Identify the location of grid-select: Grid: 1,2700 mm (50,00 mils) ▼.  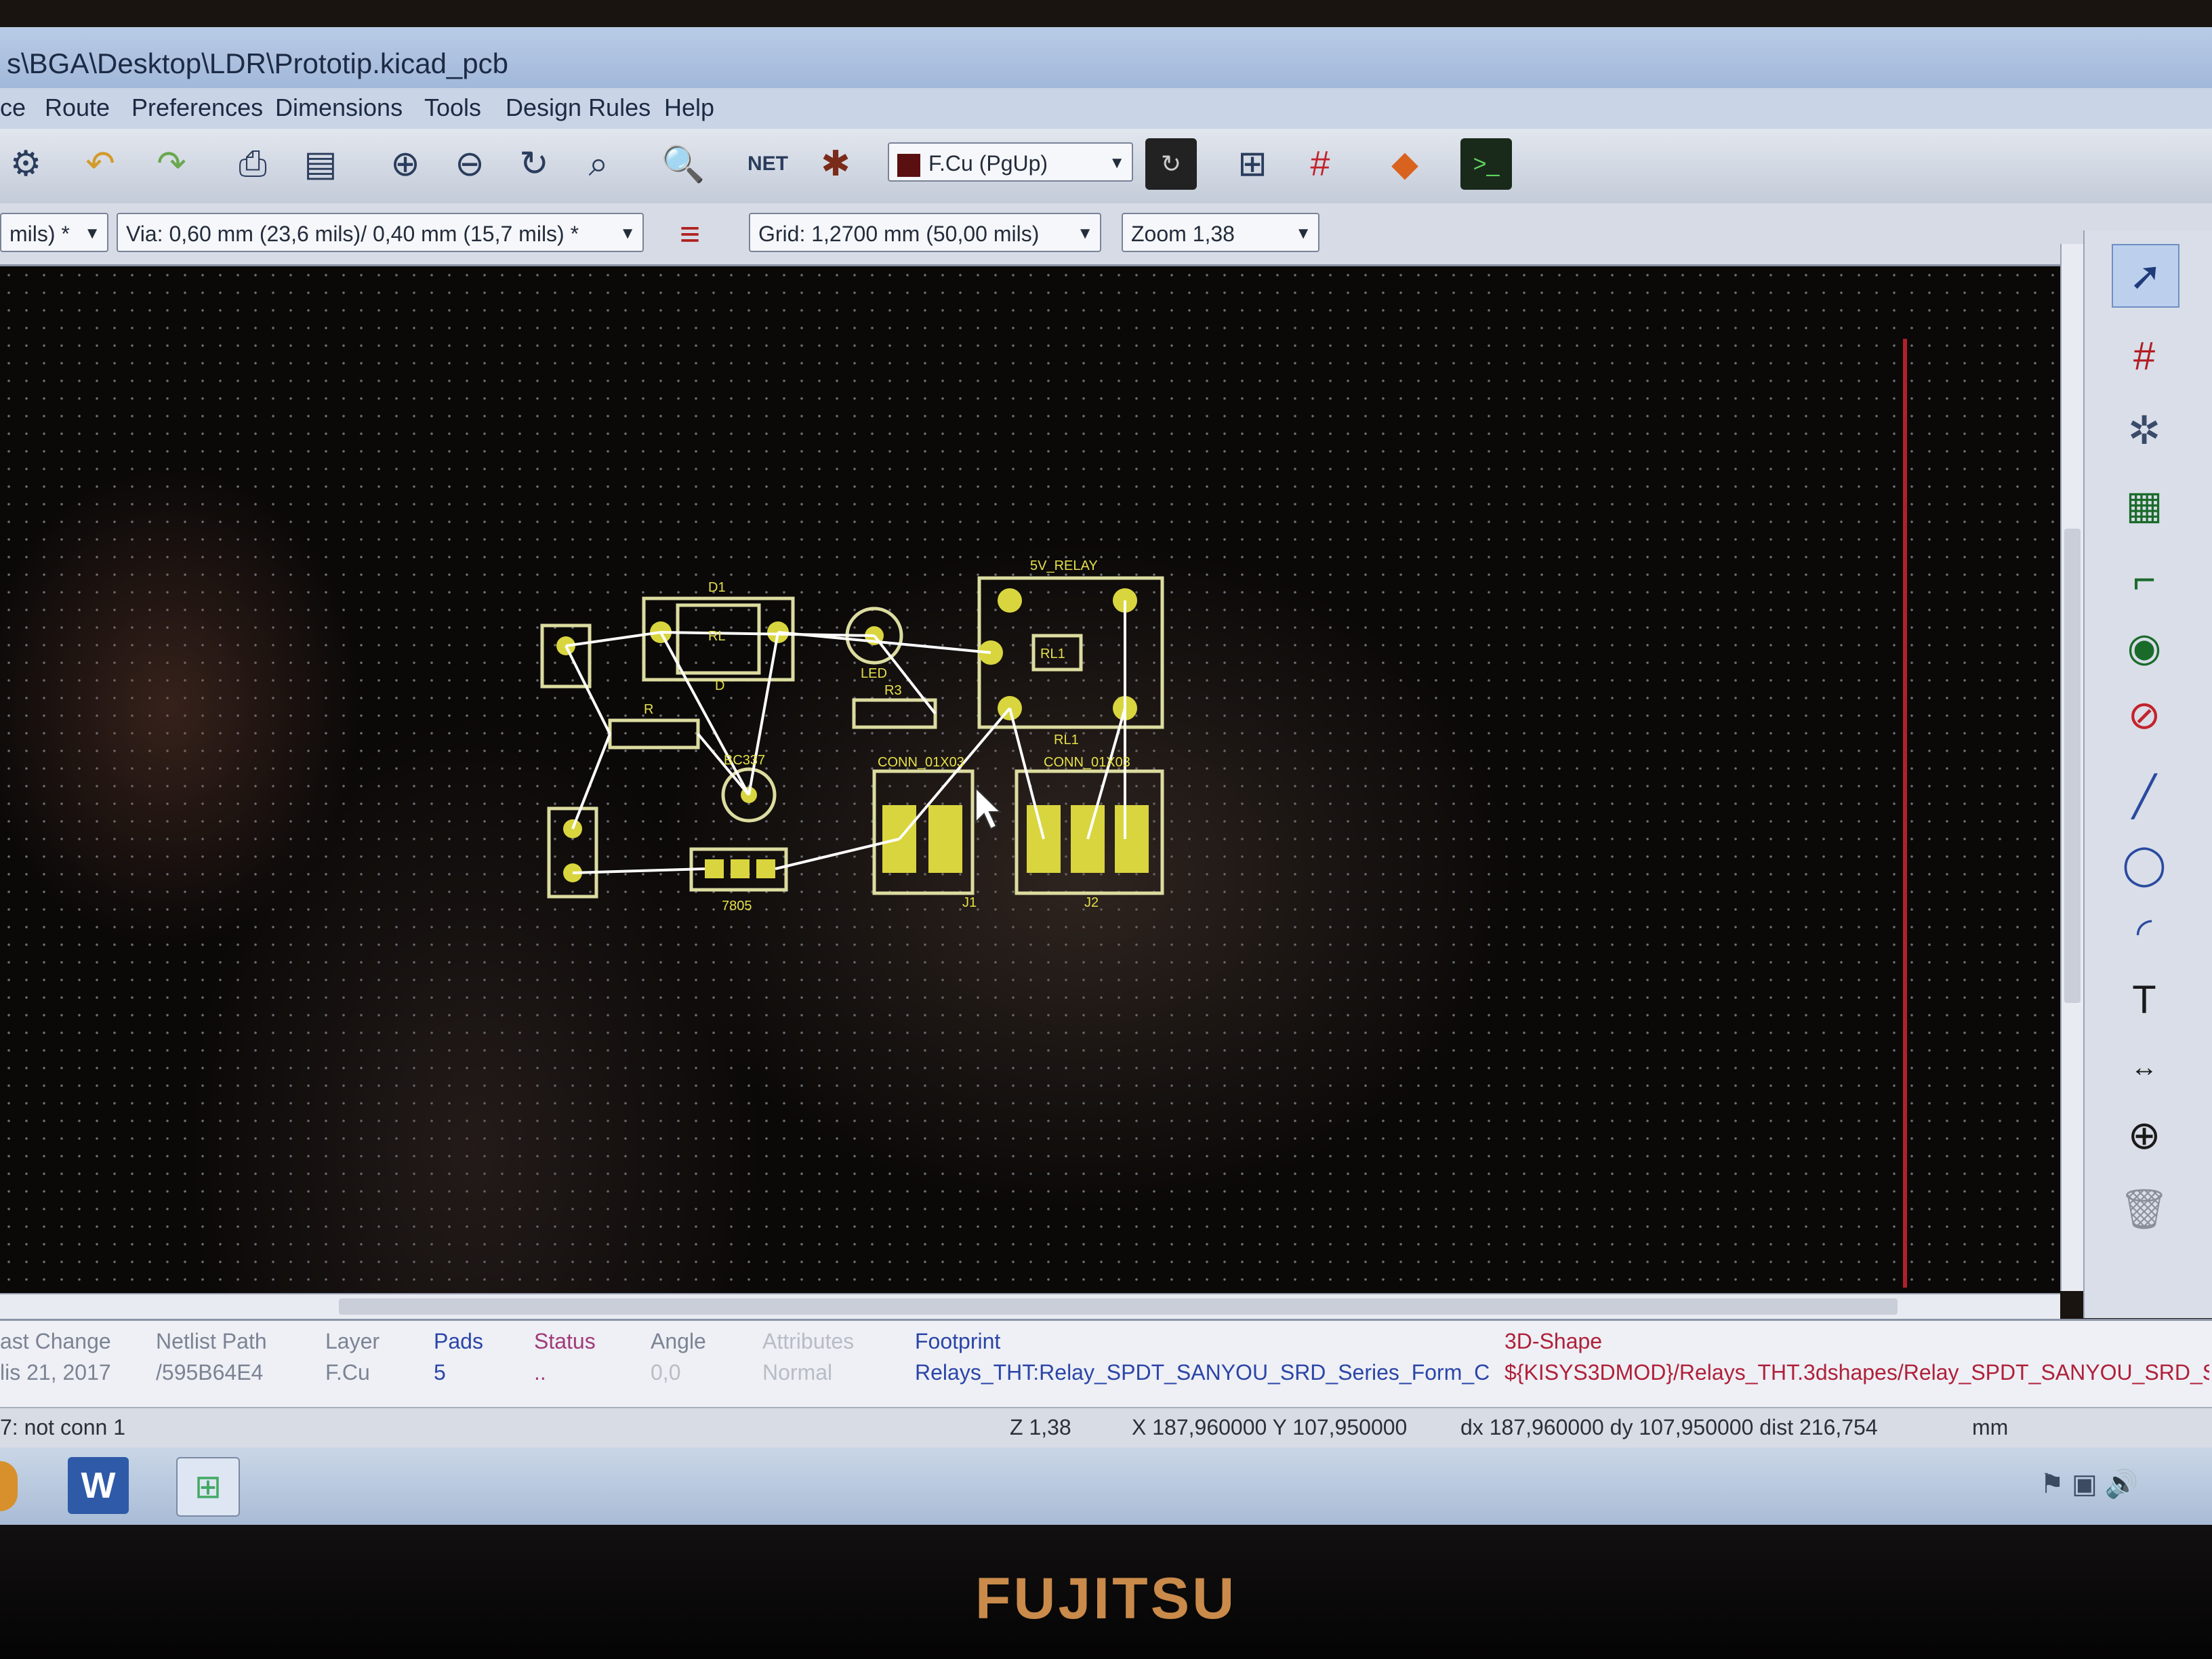
(925, 232).